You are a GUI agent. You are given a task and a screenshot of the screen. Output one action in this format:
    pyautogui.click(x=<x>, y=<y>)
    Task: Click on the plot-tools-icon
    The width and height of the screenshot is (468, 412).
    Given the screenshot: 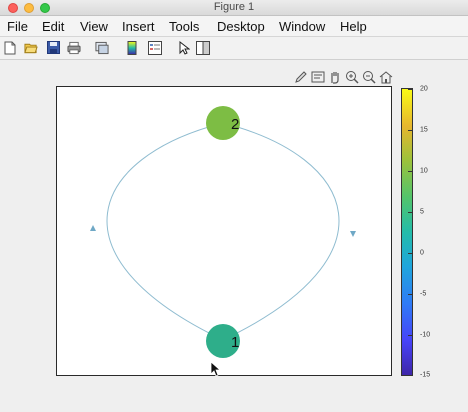 What is the action you would take?
    pyautogui.click(x=203, y=47)
    